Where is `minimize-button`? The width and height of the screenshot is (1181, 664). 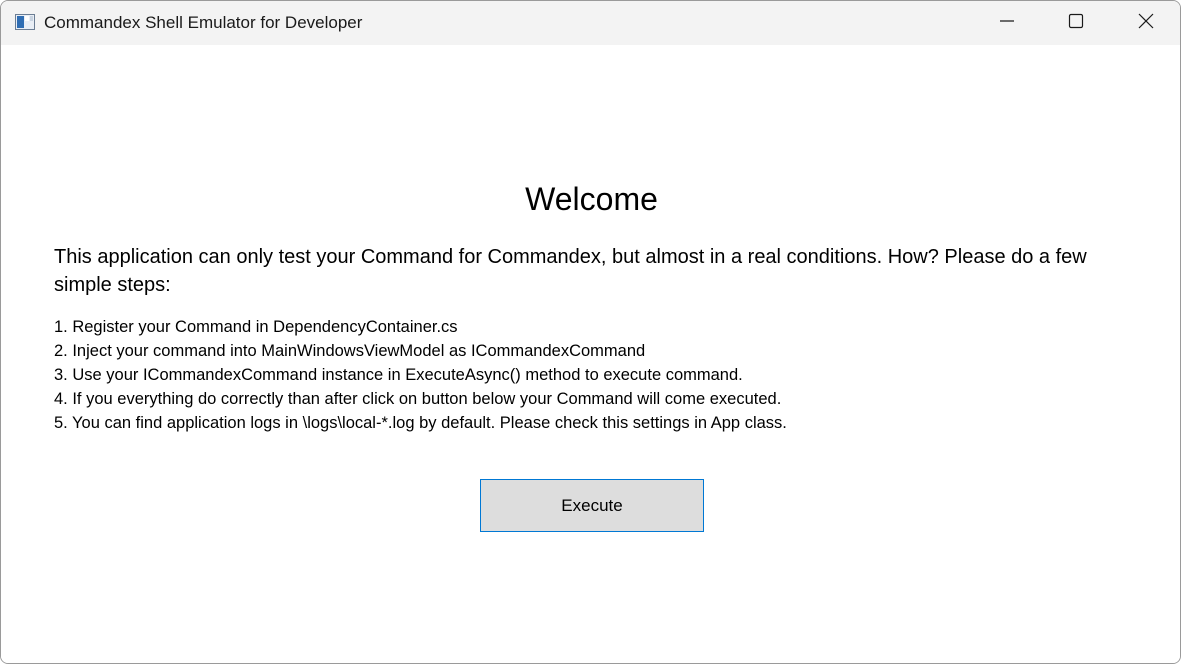
minimize-button is located at coordinates (1007, 23).